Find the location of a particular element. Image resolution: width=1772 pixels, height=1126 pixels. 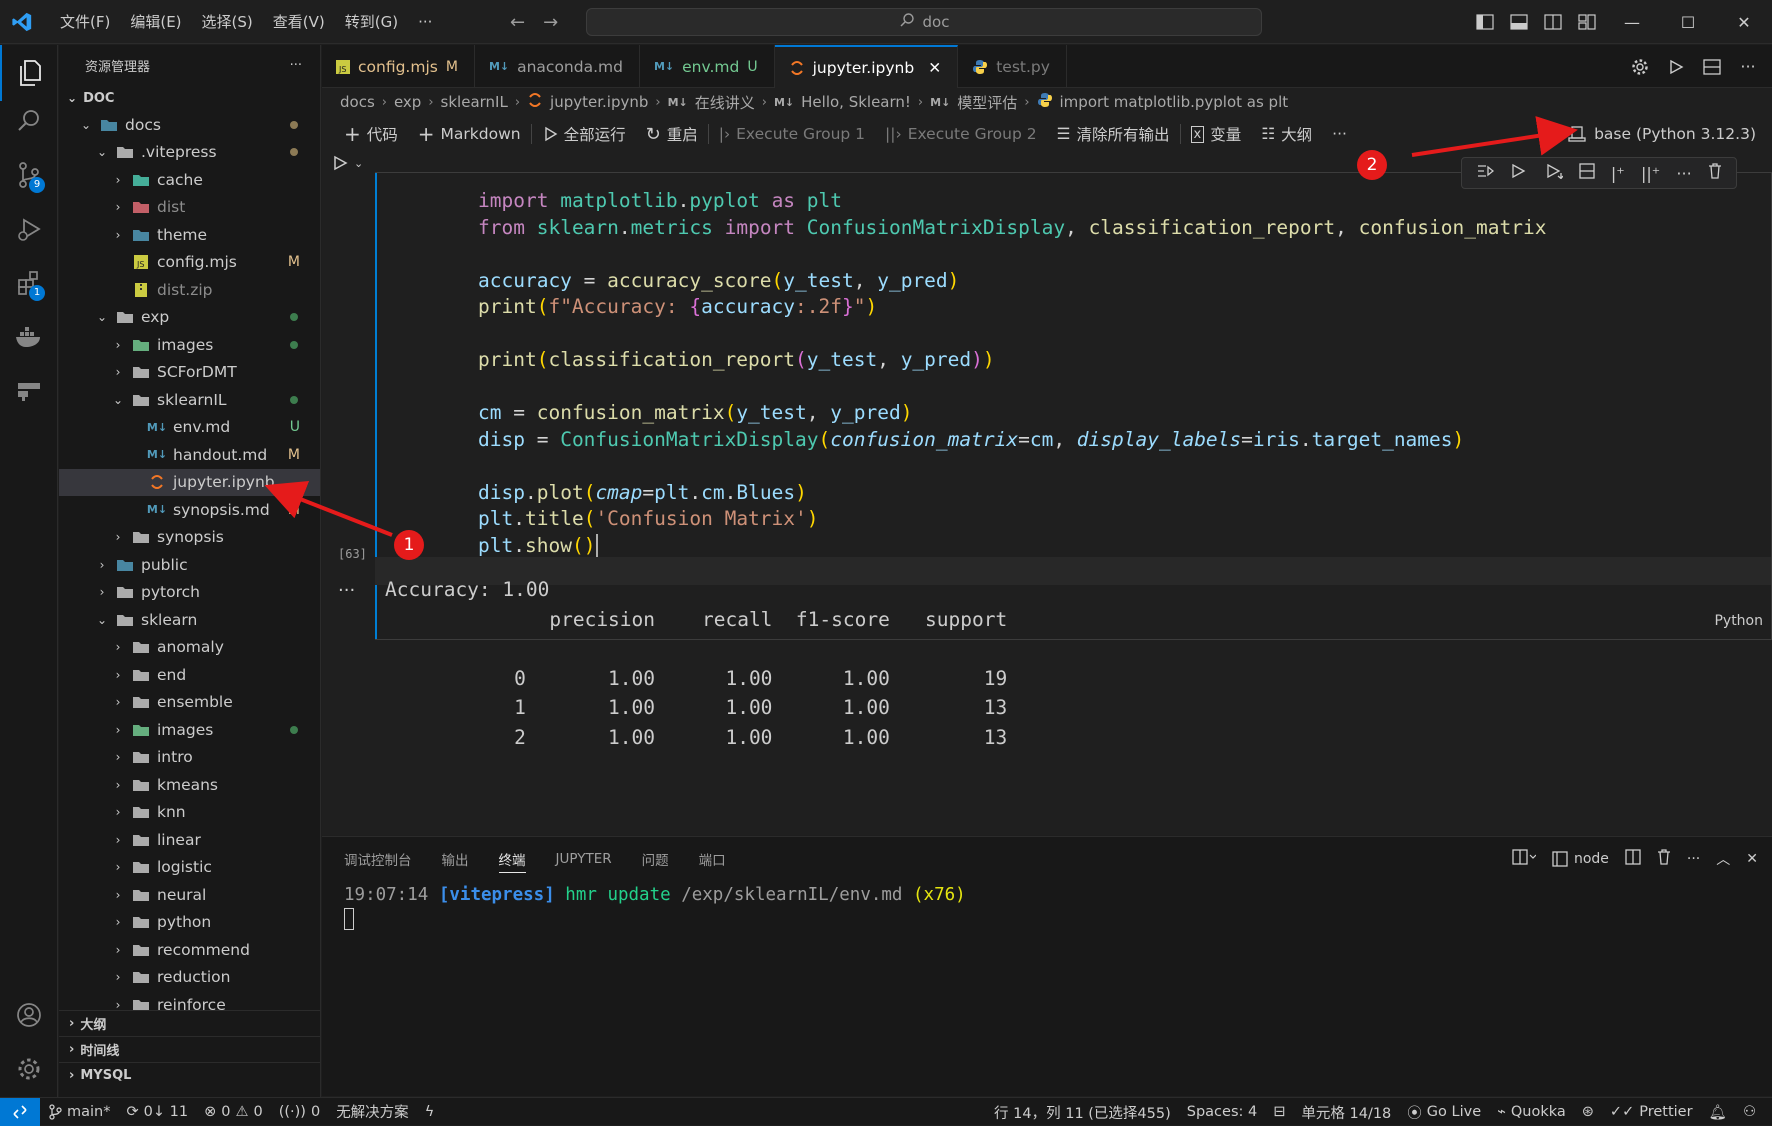

folder-item: › reduction is located at coordinates (189, 978).